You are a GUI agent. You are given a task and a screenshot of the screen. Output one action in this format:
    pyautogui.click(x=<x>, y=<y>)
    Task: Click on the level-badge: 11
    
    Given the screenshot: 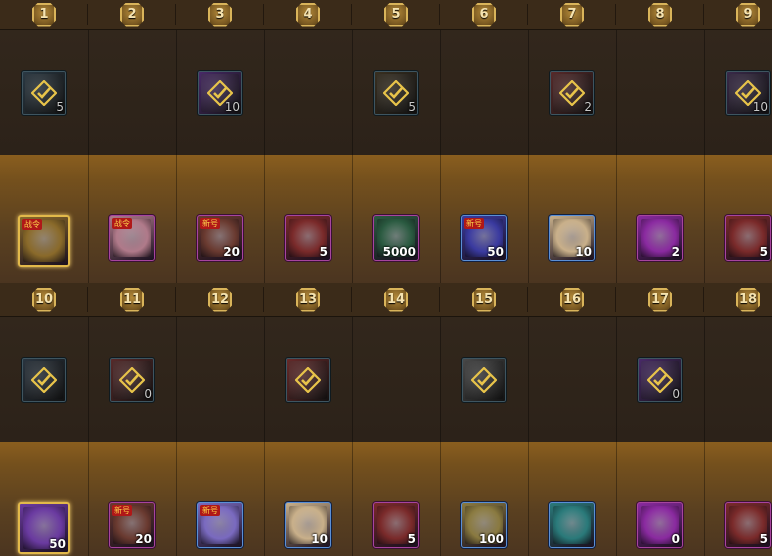 What is the action you would take?
    pyautogui.click(x=132, y=299)
    